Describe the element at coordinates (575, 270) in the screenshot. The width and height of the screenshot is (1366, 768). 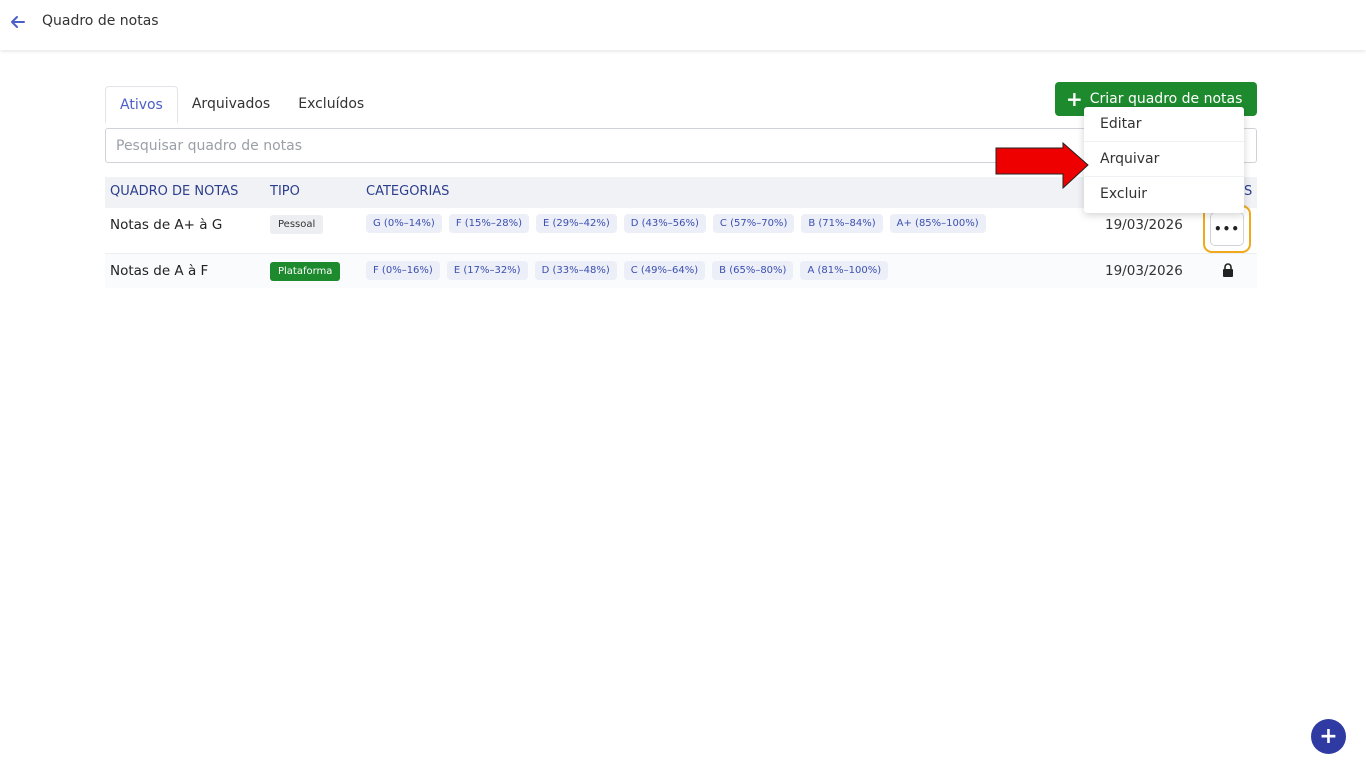
I see `category-chip: D (33%–48%)` at that location.